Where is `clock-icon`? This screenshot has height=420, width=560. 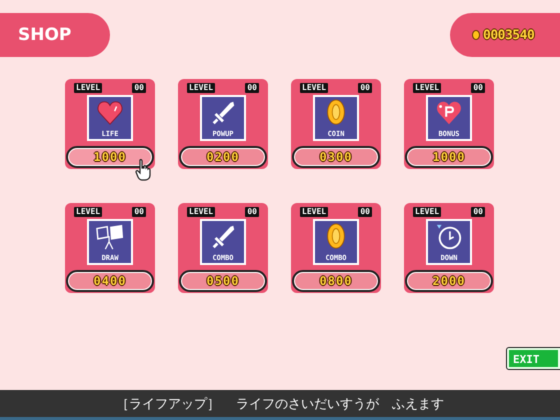
clock-icon is located at coordinates (449, 237).